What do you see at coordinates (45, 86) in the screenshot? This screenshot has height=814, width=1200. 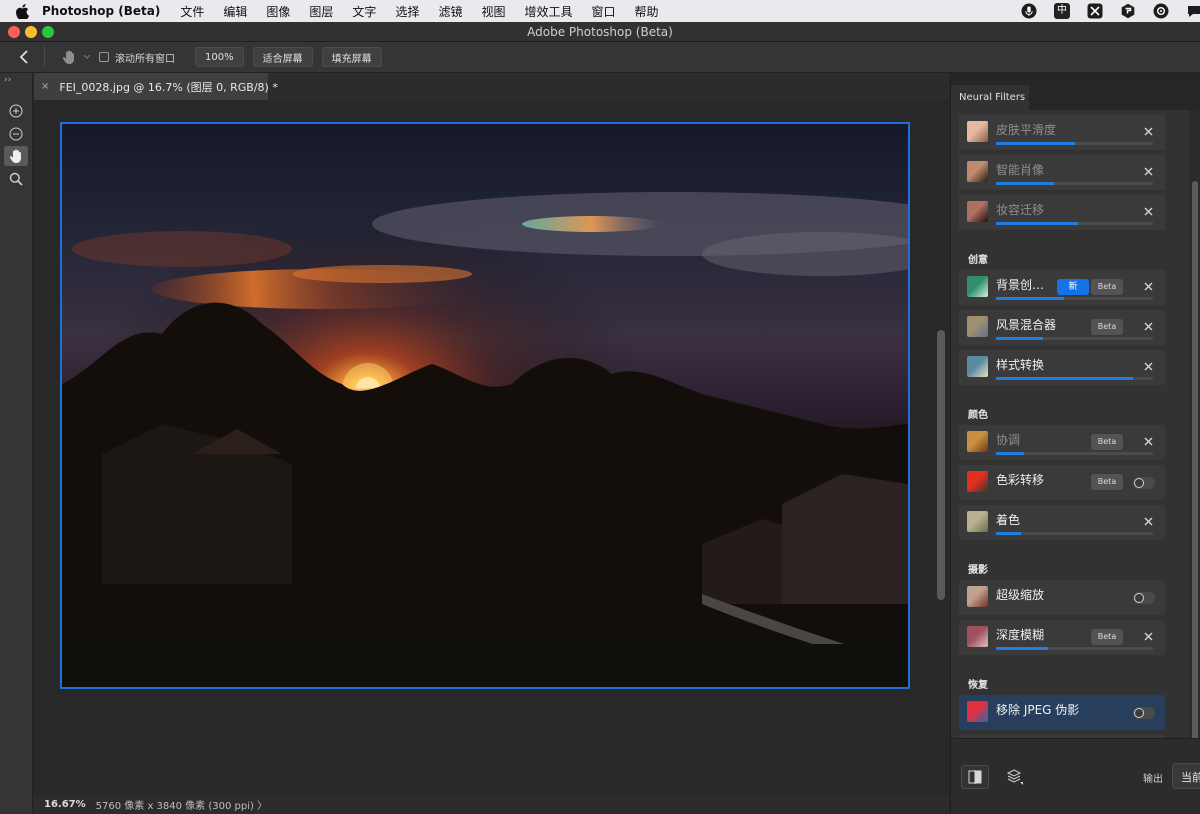 I see `close-tab-icon: ×` at bounding box center [45, 86].